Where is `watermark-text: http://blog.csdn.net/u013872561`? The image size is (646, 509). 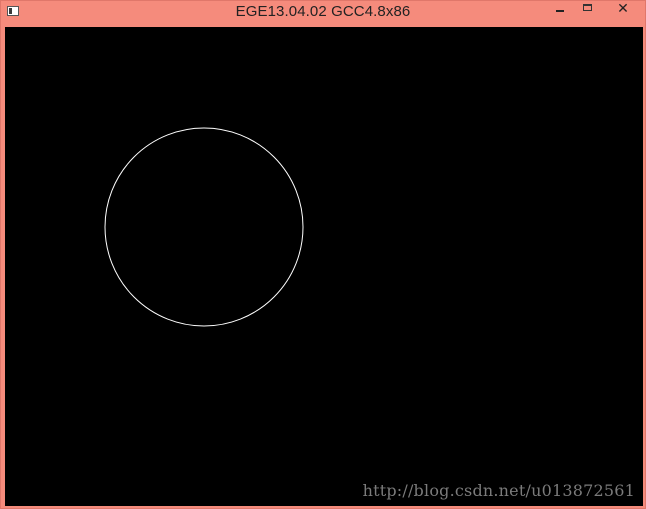
watermark-text: http://blog.csdn.net/u013872561 is located at coordinates (498, 490).